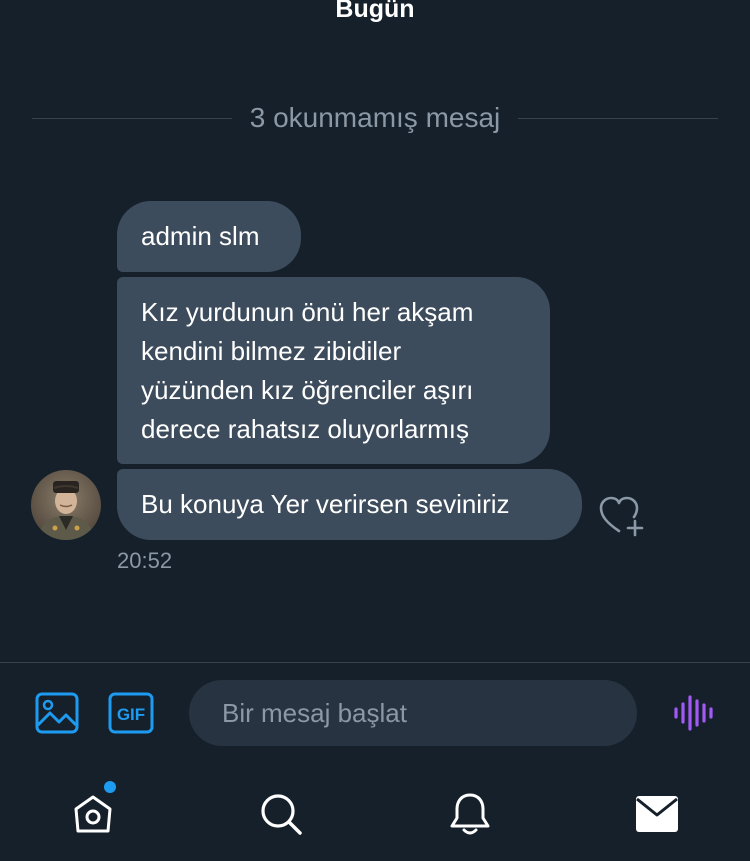 The height and width of the screenshot is (861, 750). Describe the element at coordinates (694, 713) in the screenshot. I see `voice-waveform-icon` at that location.